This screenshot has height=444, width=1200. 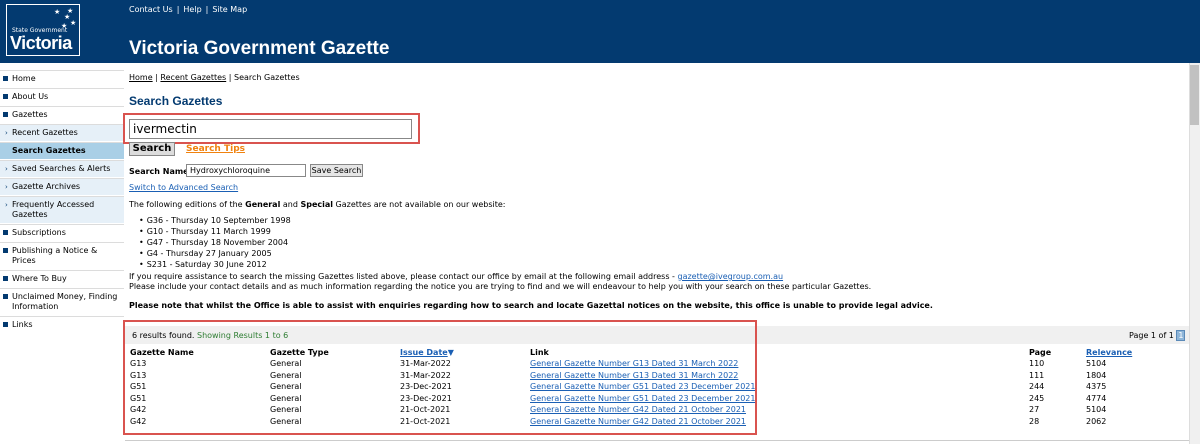 I want to click on divider, so click(x=657, y=440).